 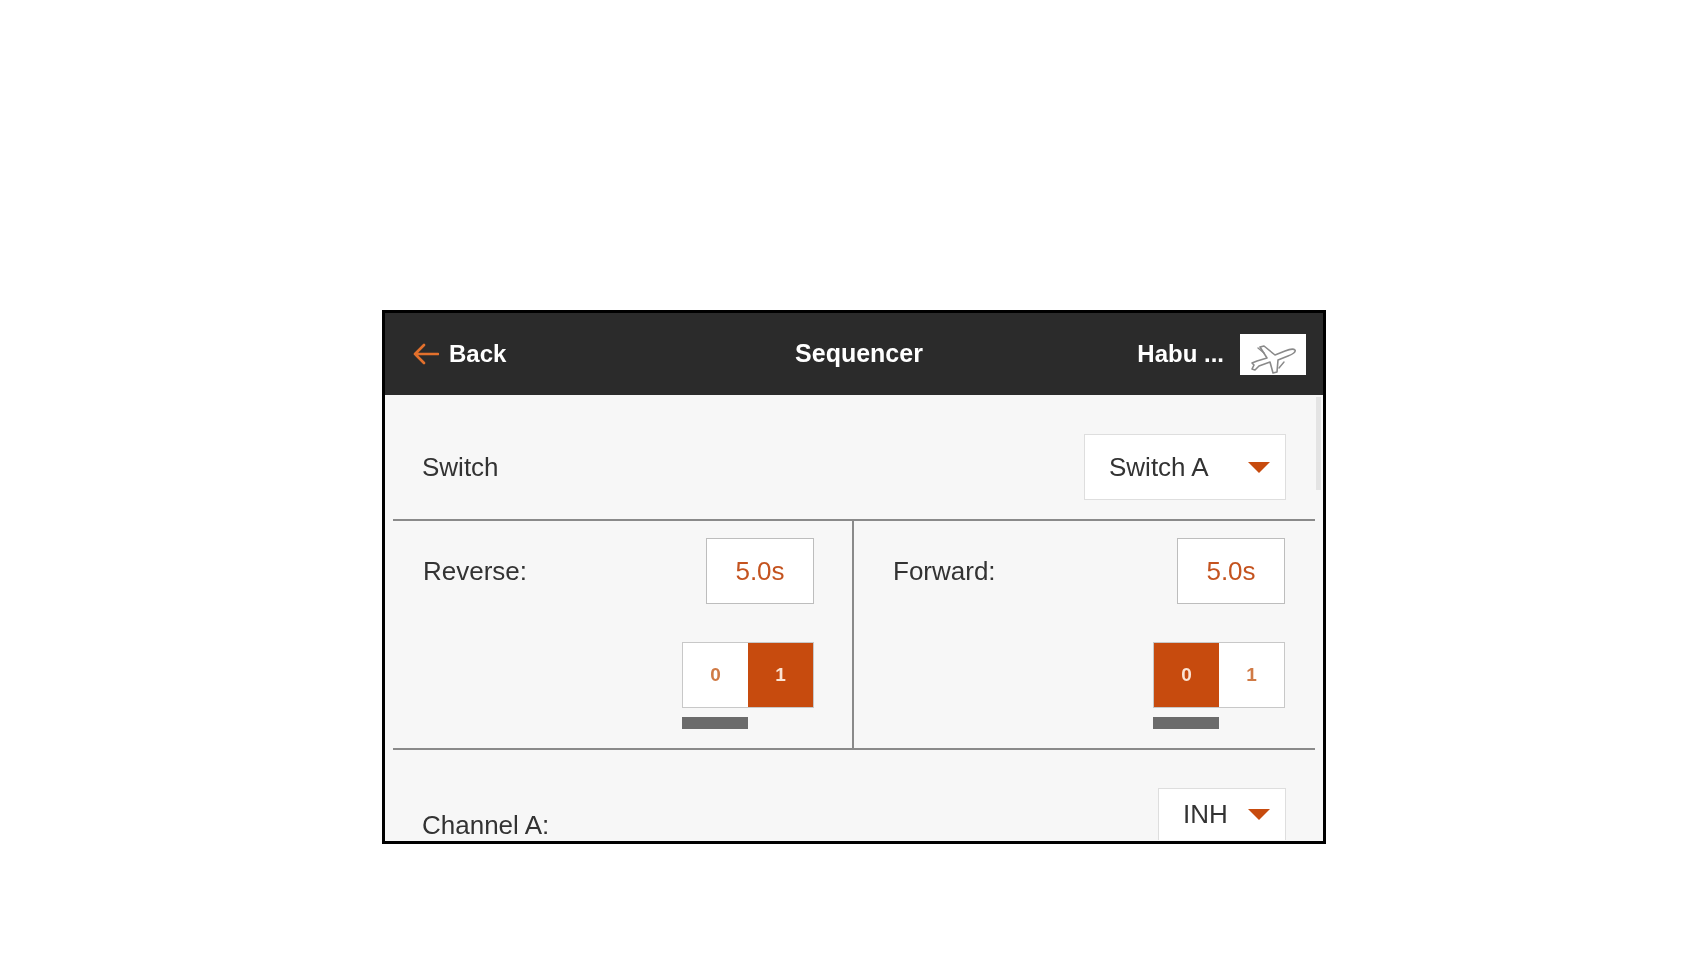 What do you see at coordinates (1273, 354) in the screenshot?
I see `airplane-icon` at bounding box center [1273, 354].